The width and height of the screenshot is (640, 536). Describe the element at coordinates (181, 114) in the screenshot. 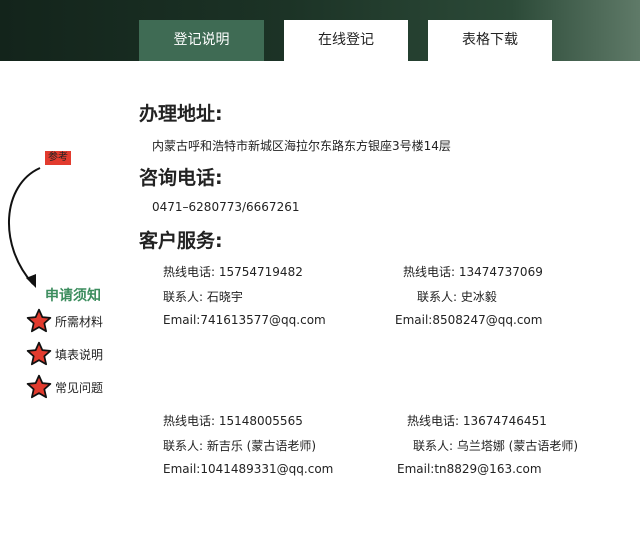

I see `address-heading: 办理地址:` at that location.